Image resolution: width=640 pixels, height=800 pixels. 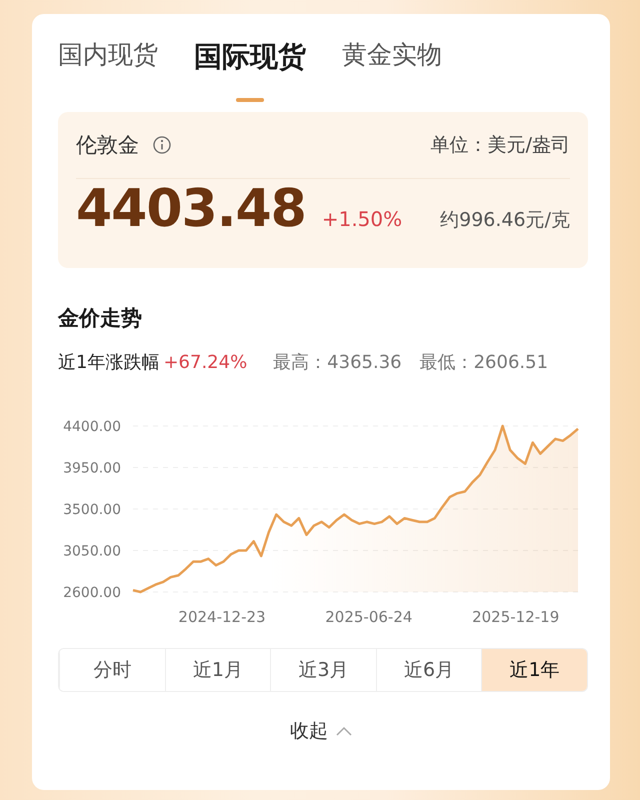 What do you see at coordinates (205, 362) in the screenshot?
I see `period-change: +67.24%` at bounding box center [205, 362].